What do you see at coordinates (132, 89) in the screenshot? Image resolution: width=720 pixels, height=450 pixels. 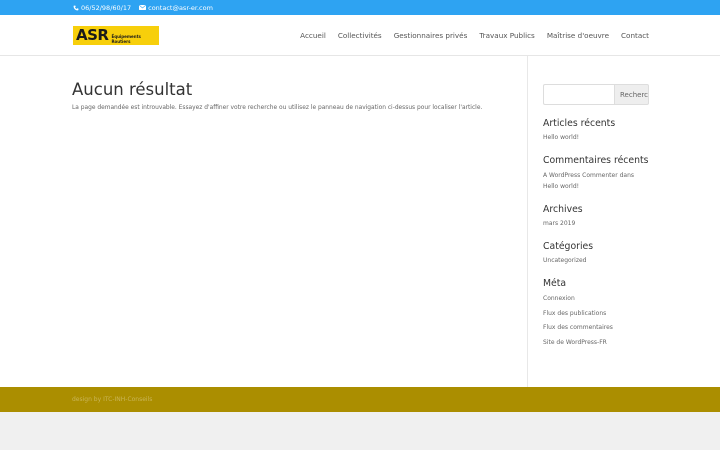 I see `page-title: Aucun résultat` at bounding box center [132, 89].